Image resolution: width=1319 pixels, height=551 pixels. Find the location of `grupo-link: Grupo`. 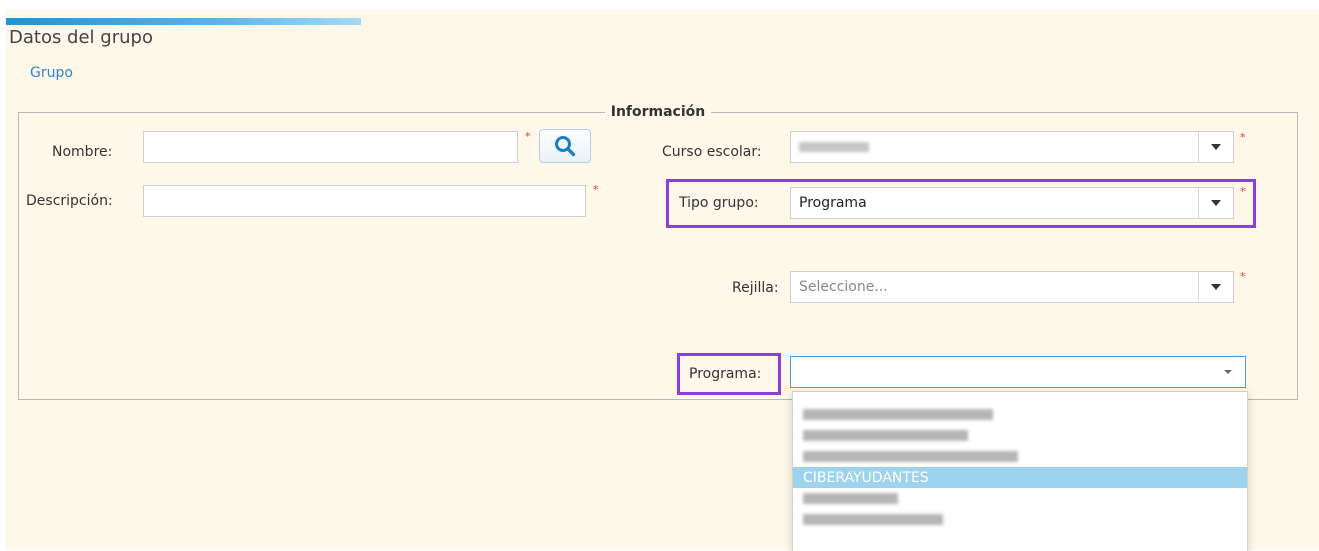

grupo-link: Grupo is located at coordinates (51, 73).